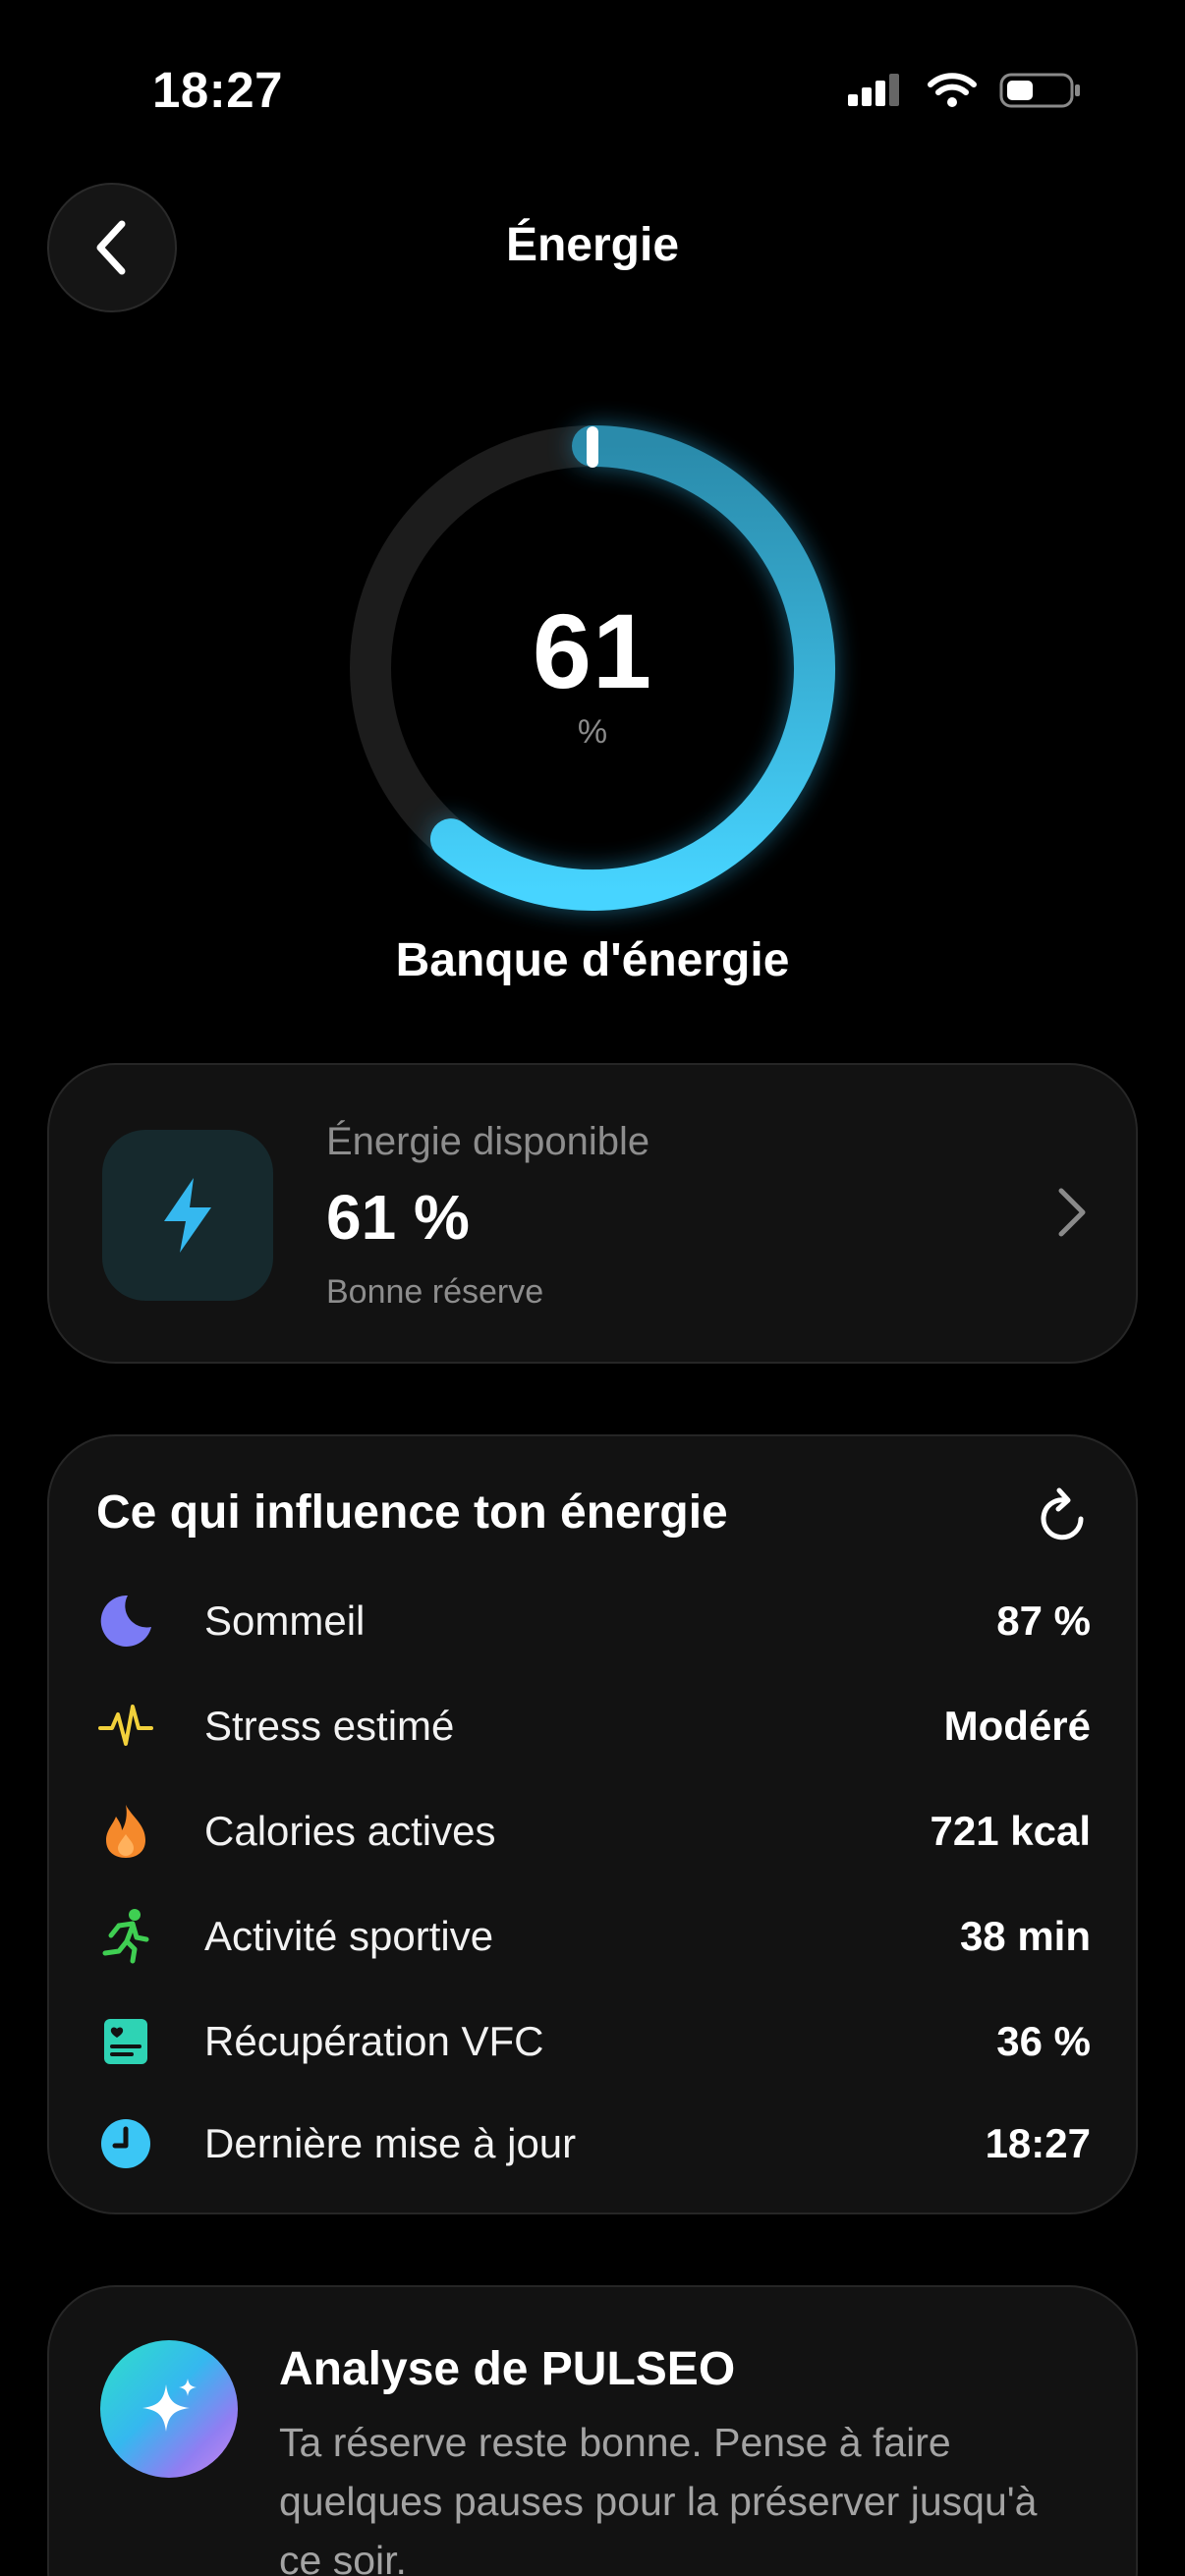 The width and height of the screenshot is (1185, 2576). I want to click on heartbeat-icon, so click(126, 1726).